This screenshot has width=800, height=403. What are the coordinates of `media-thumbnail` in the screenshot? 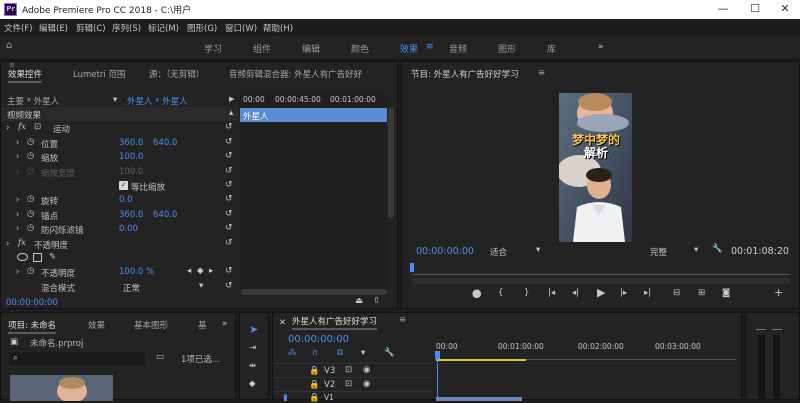 It's located at (61, 388).